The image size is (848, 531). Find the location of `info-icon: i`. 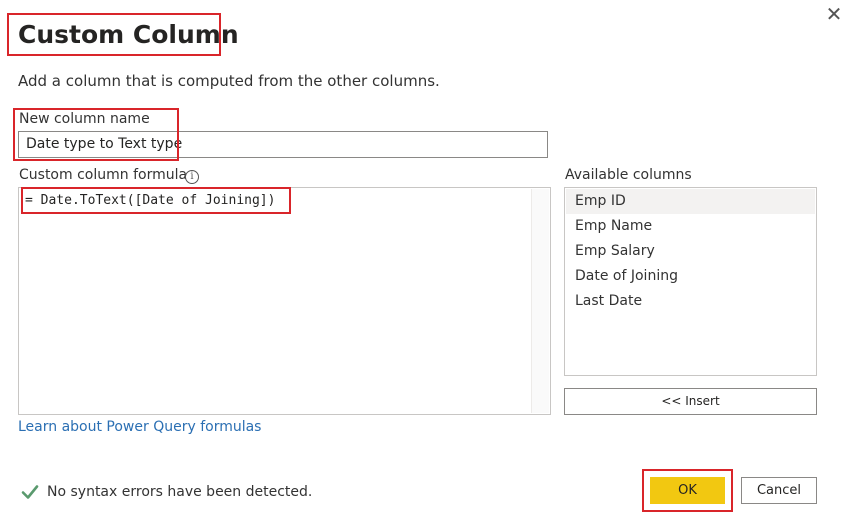

info-icon: i is located at coordinates (192, 177).